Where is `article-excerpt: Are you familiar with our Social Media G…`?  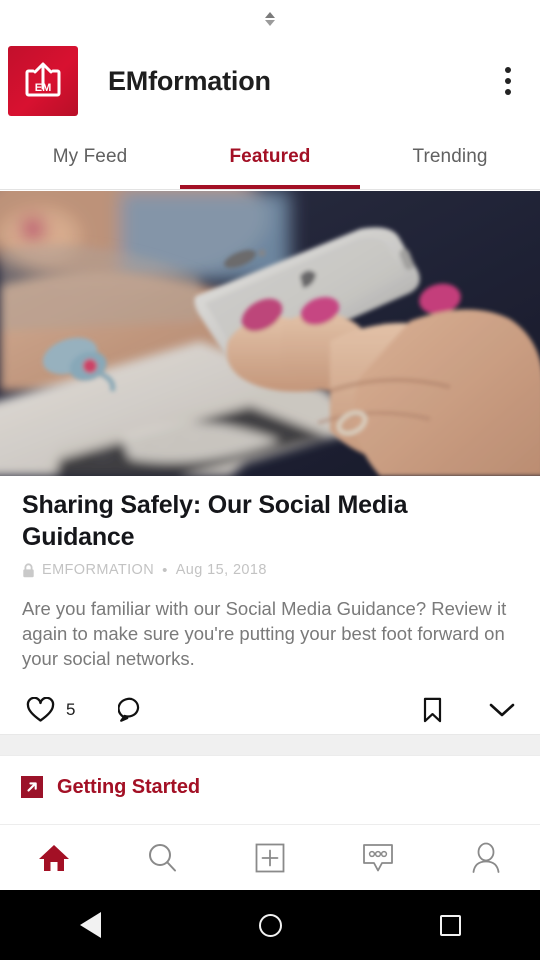
article-excerpt: Are you familiar with our Social Media G… is located at coordinates (264, 633).